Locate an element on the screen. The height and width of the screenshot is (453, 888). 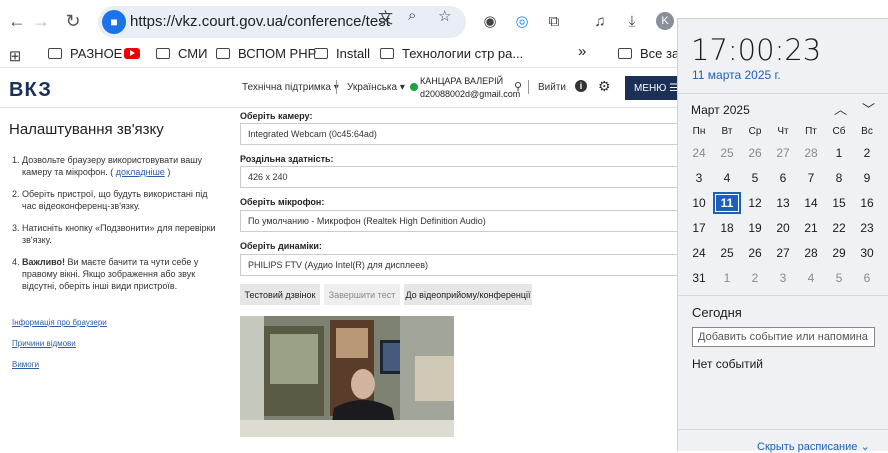
site-logo: ВКЗ is located at coordinates (30, 90).